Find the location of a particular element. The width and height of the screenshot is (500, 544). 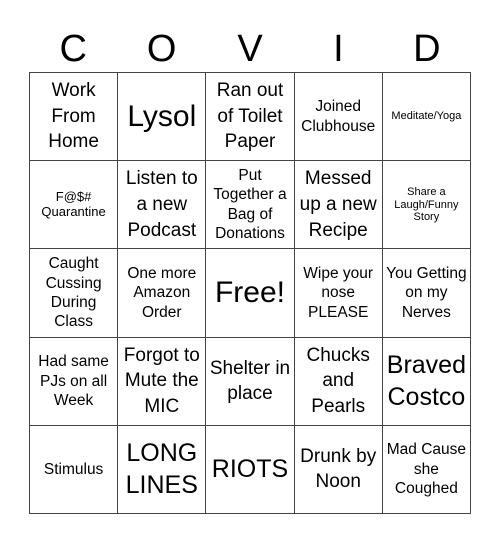

bingo-cell-text: Joined Clubhouse is located at coordinates (338, 116).